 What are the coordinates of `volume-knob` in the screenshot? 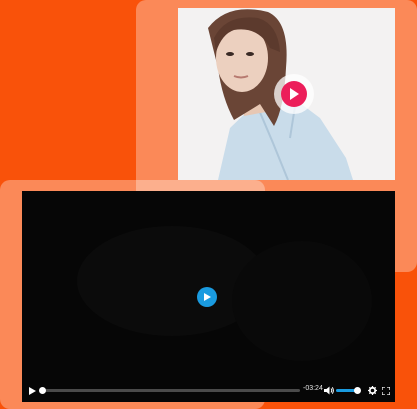 It's located at (357, 390).